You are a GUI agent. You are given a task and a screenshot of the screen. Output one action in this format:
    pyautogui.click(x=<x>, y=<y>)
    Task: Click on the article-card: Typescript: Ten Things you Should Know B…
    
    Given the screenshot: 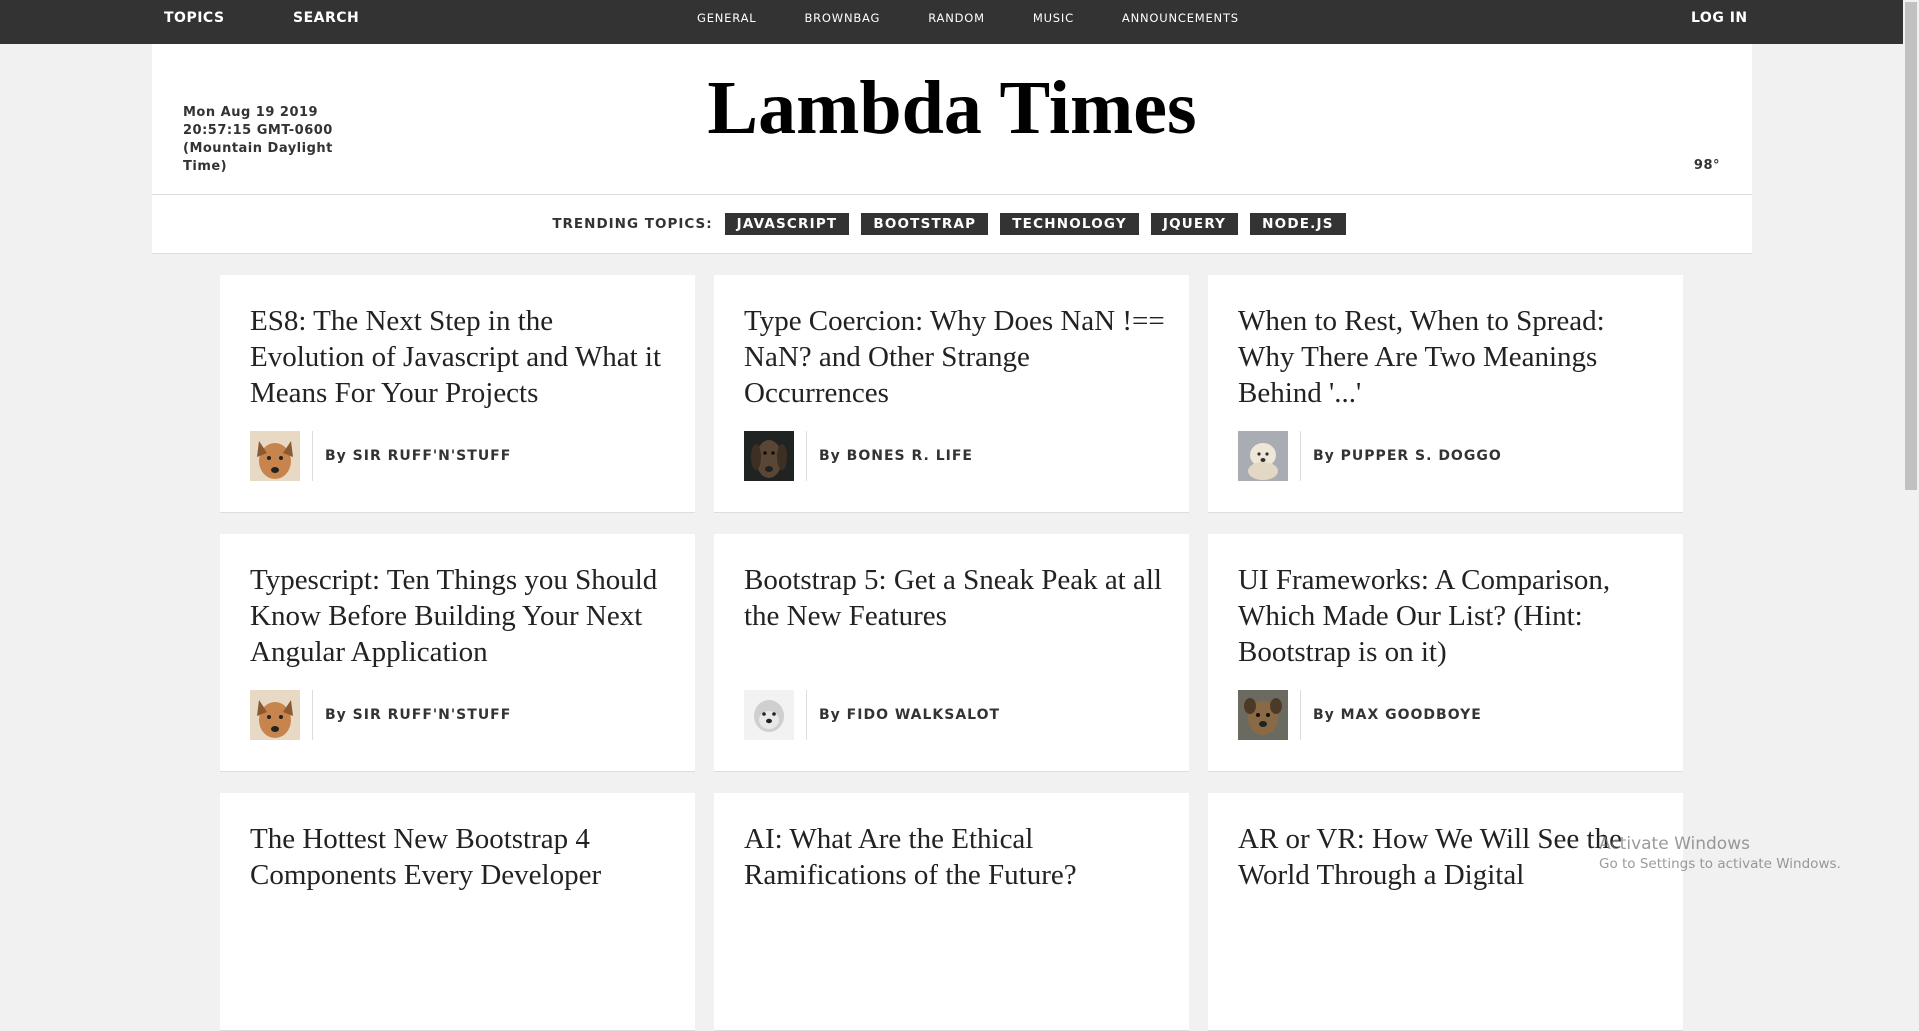 What is the action you would take?
    pyautogui.click(x=457, y=653)
    